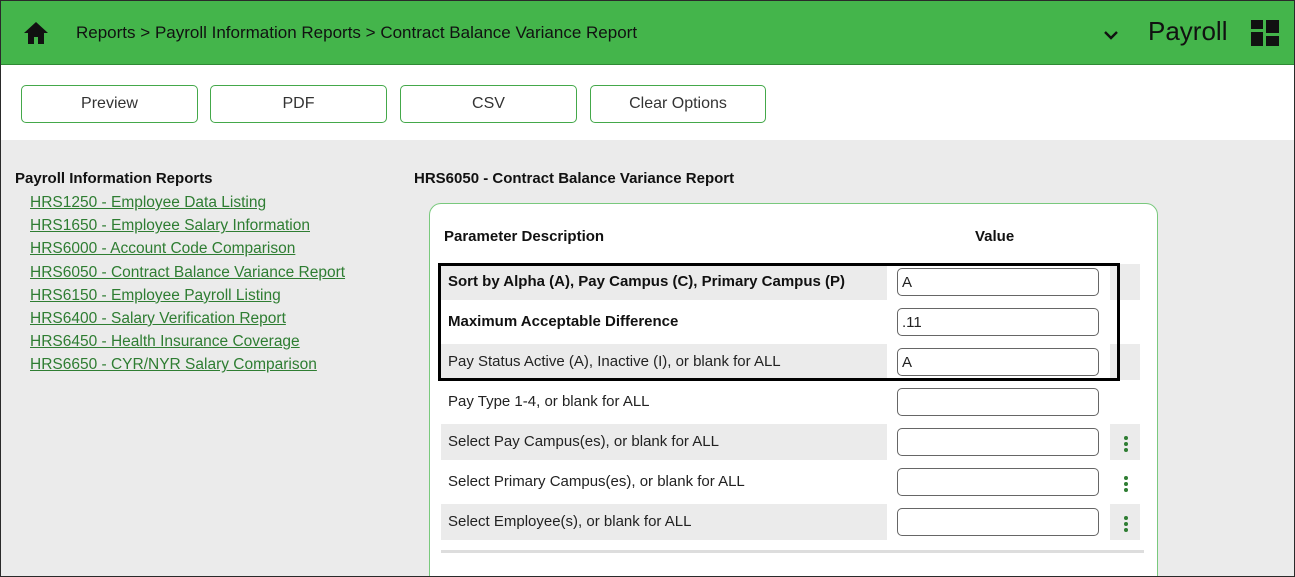  What do you see at coordinates (258, 32) in the screenshot?
I see `breadcrumb-payroll-information-reports: Payroll Information Reports` at bounding box center [258, 32].